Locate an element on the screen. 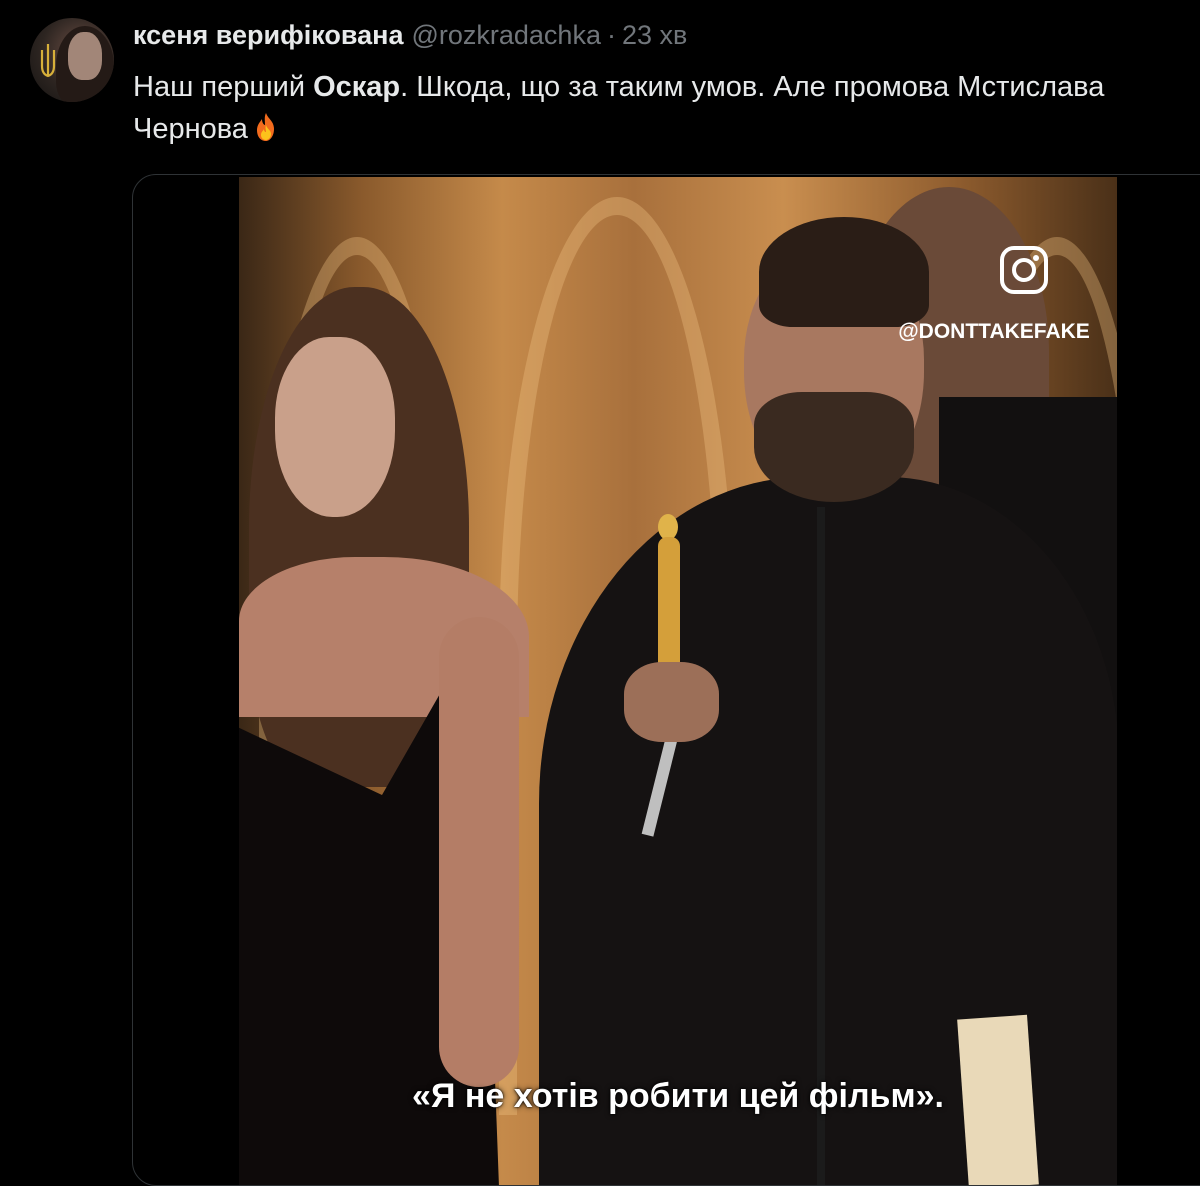 The width and height of the screenshot is (1200, 1186). avatar is located at coordinates (72, 60).